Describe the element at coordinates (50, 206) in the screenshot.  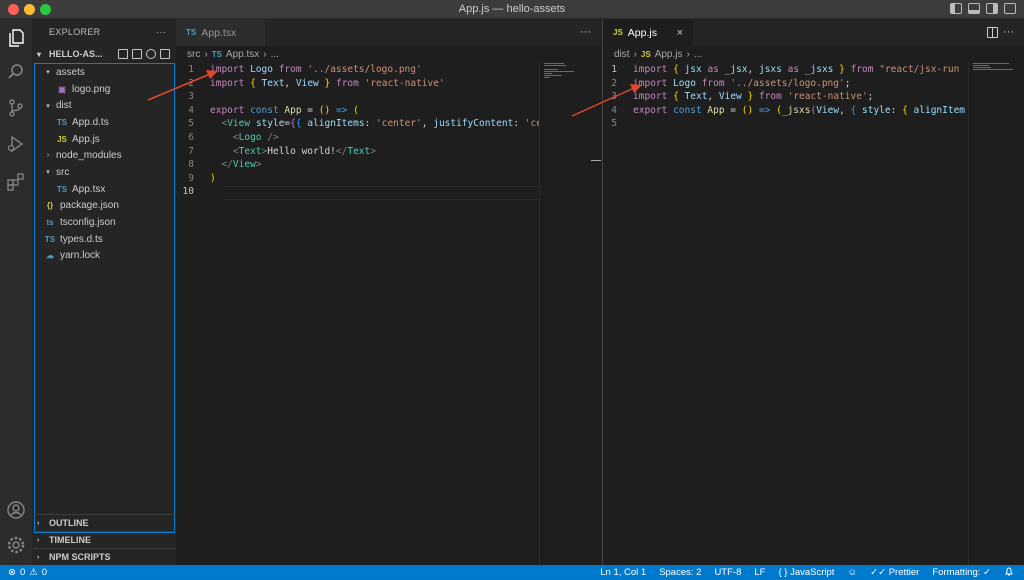
I see `json-file-icon: {}` at that location.